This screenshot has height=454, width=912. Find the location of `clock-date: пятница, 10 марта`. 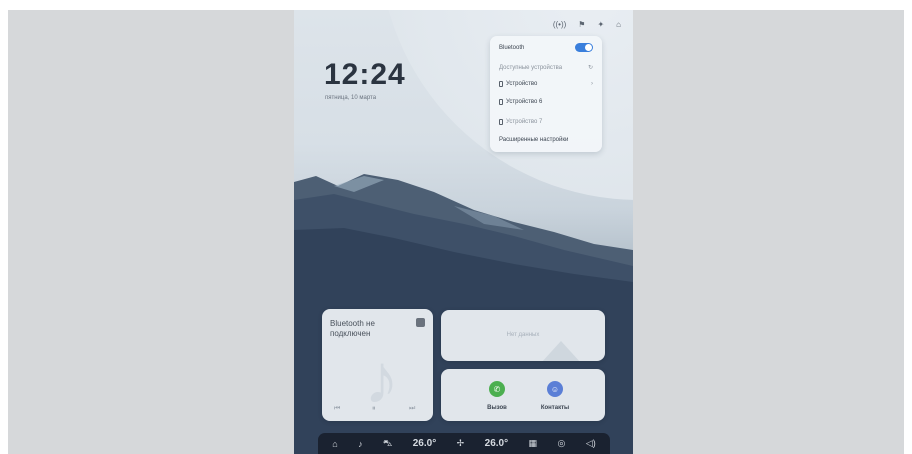

clock-date: пятница, 10 марта is located at coordinates (351, 98).